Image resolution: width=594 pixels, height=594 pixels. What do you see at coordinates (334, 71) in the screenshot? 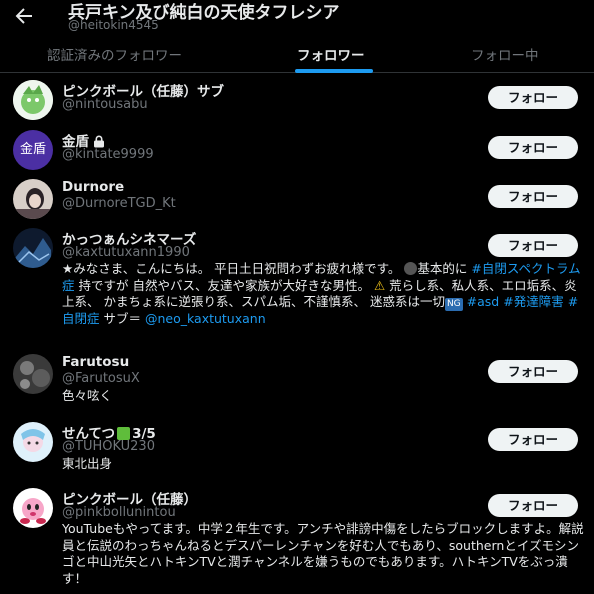
I see `active-tab-indicator` at bounding box center [334, 71].